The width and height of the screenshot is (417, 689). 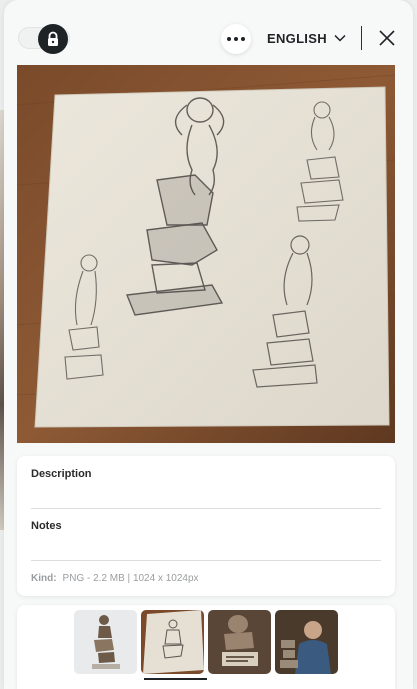 What do you see at coordinates (175, 679) in the screenshot?
I see `selected-thumbnail-indicator` at bounding box center [175, 679].